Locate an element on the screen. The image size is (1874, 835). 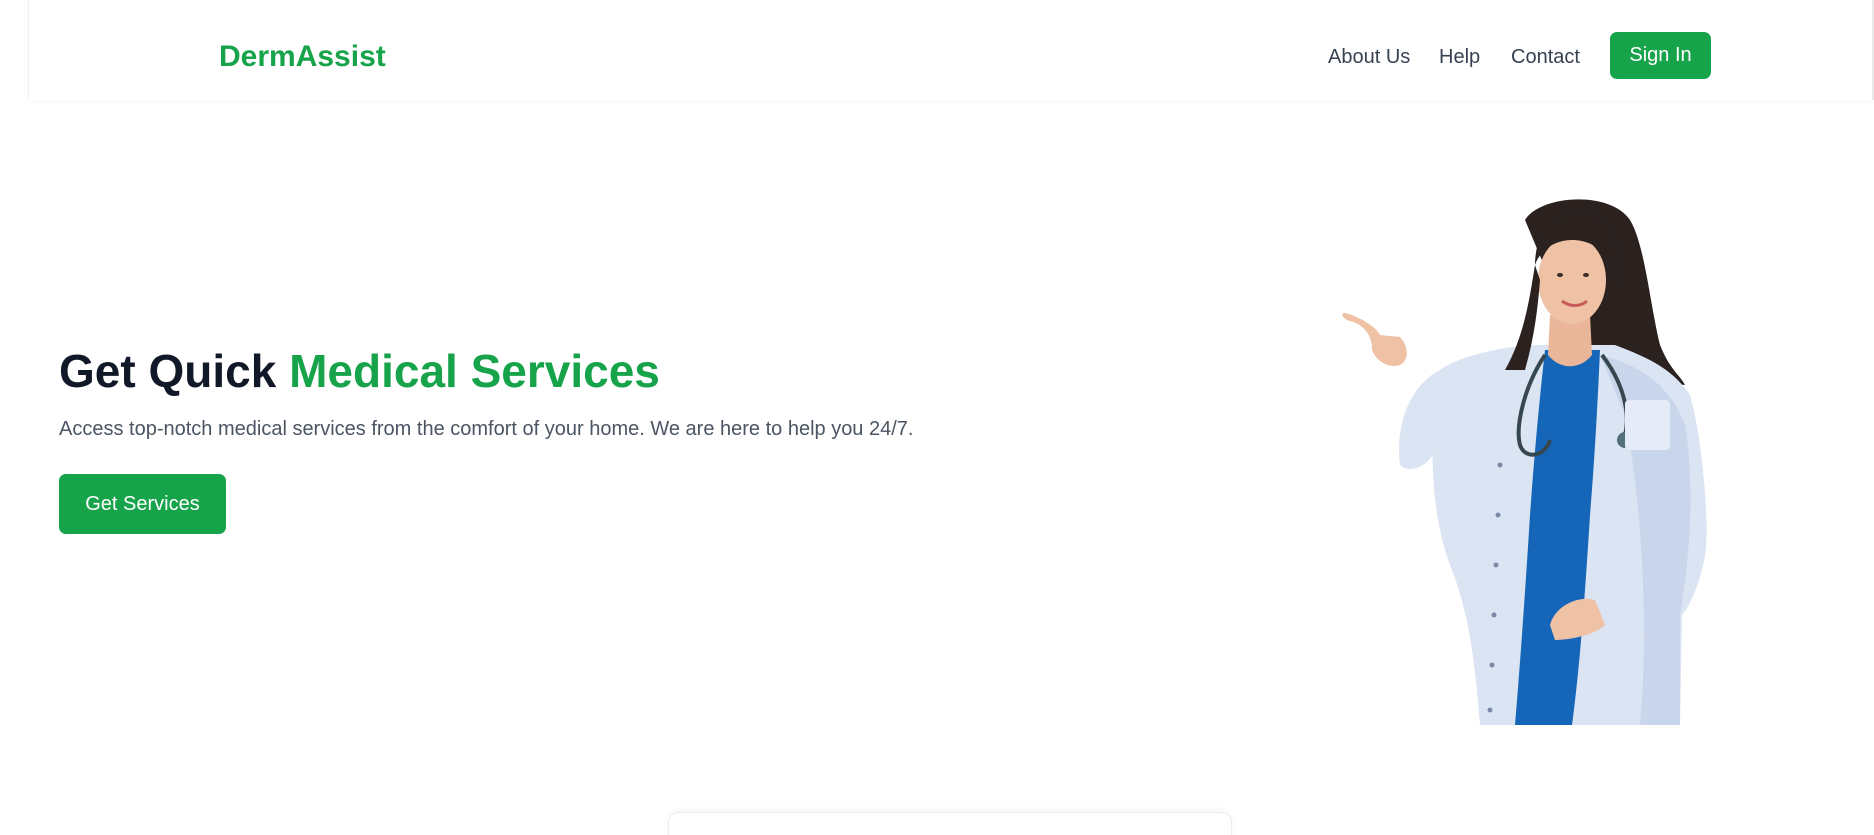
nav-about-us-link: About Us is located at coordinates (1369, 57).